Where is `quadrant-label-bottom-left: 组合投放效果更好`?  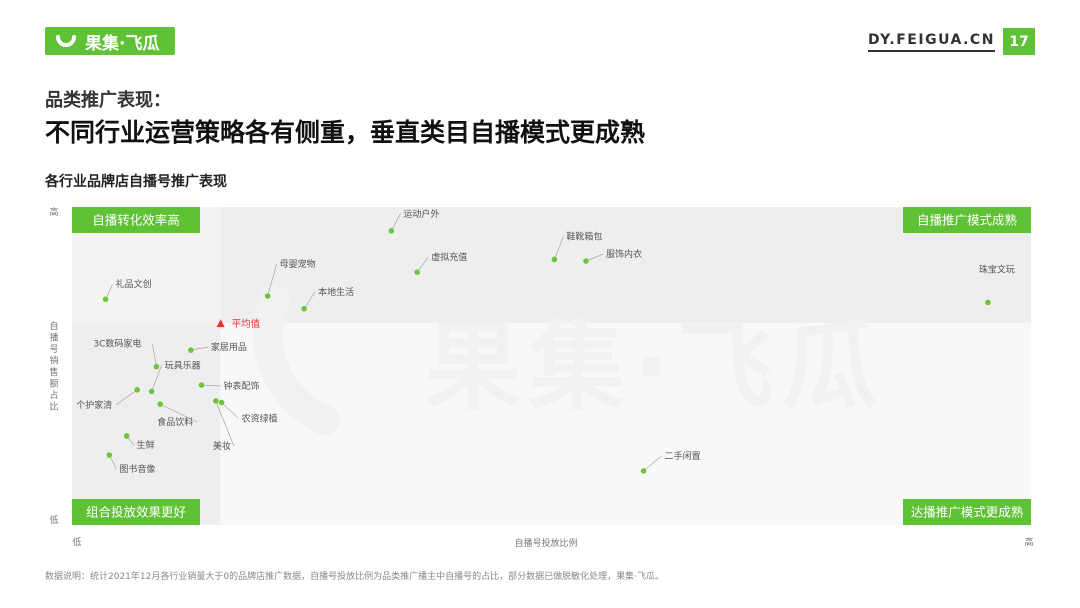 quadrant-label-bottom-left: 组合投放效果更好 is located at coordinates (136, 512).